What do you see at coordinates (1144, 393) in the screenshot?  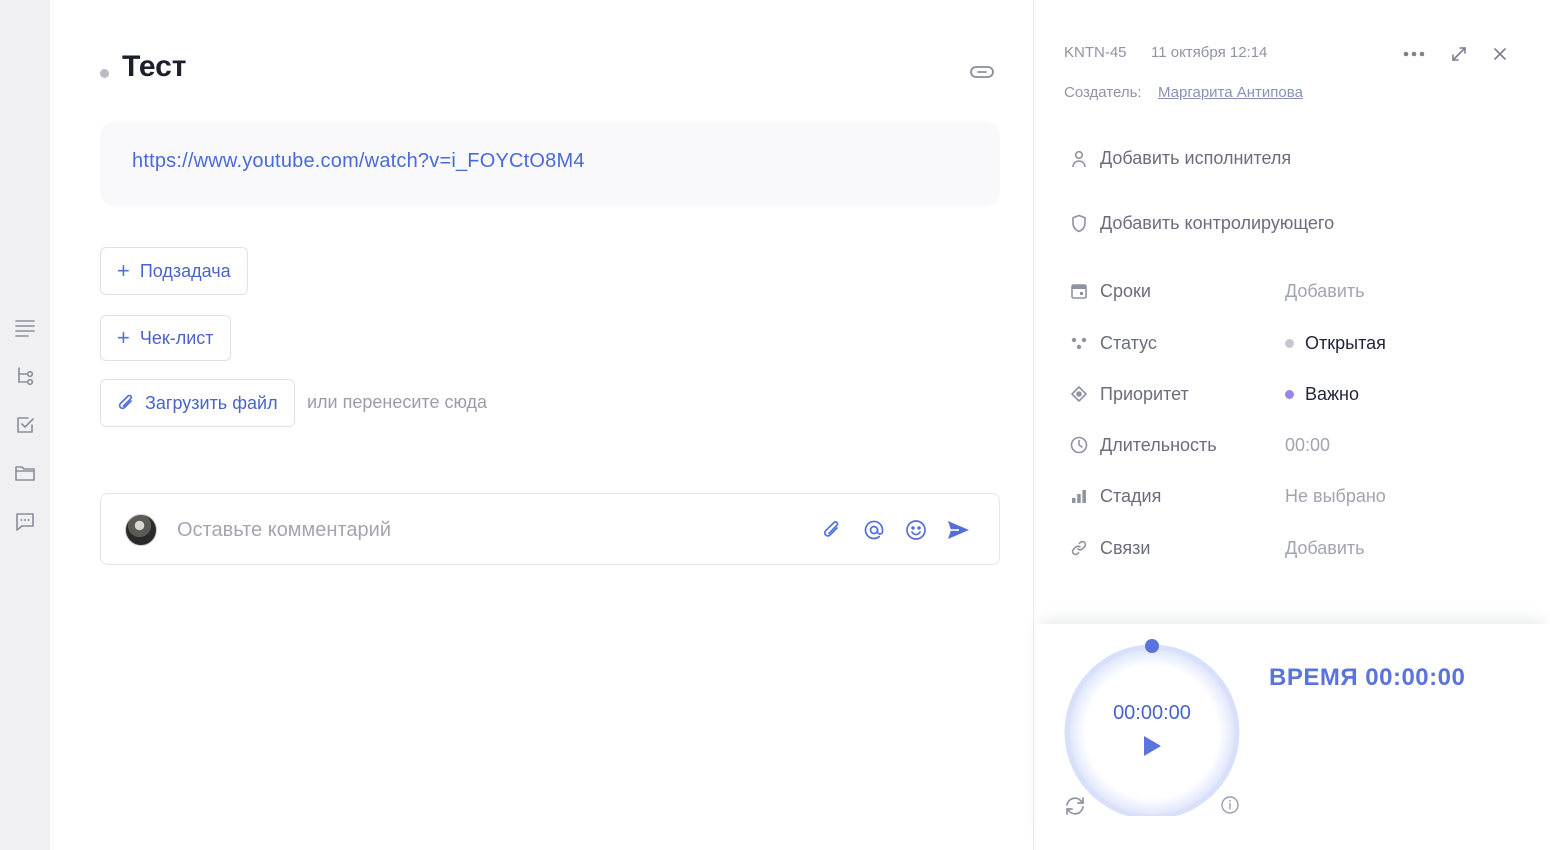 I see `priority-label: Приоритет` at bounding box center [1144, 393].